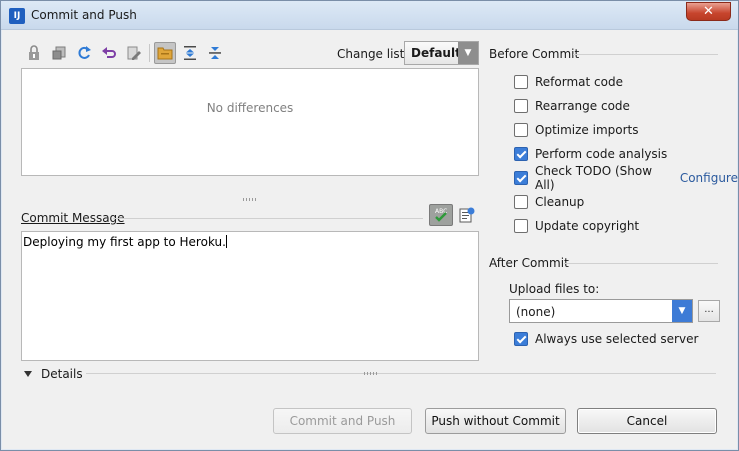 The width and height of the screenshot is (739, 451). I want to click on title-bar: IJ Commit and Push ✕, so click(369, 15).